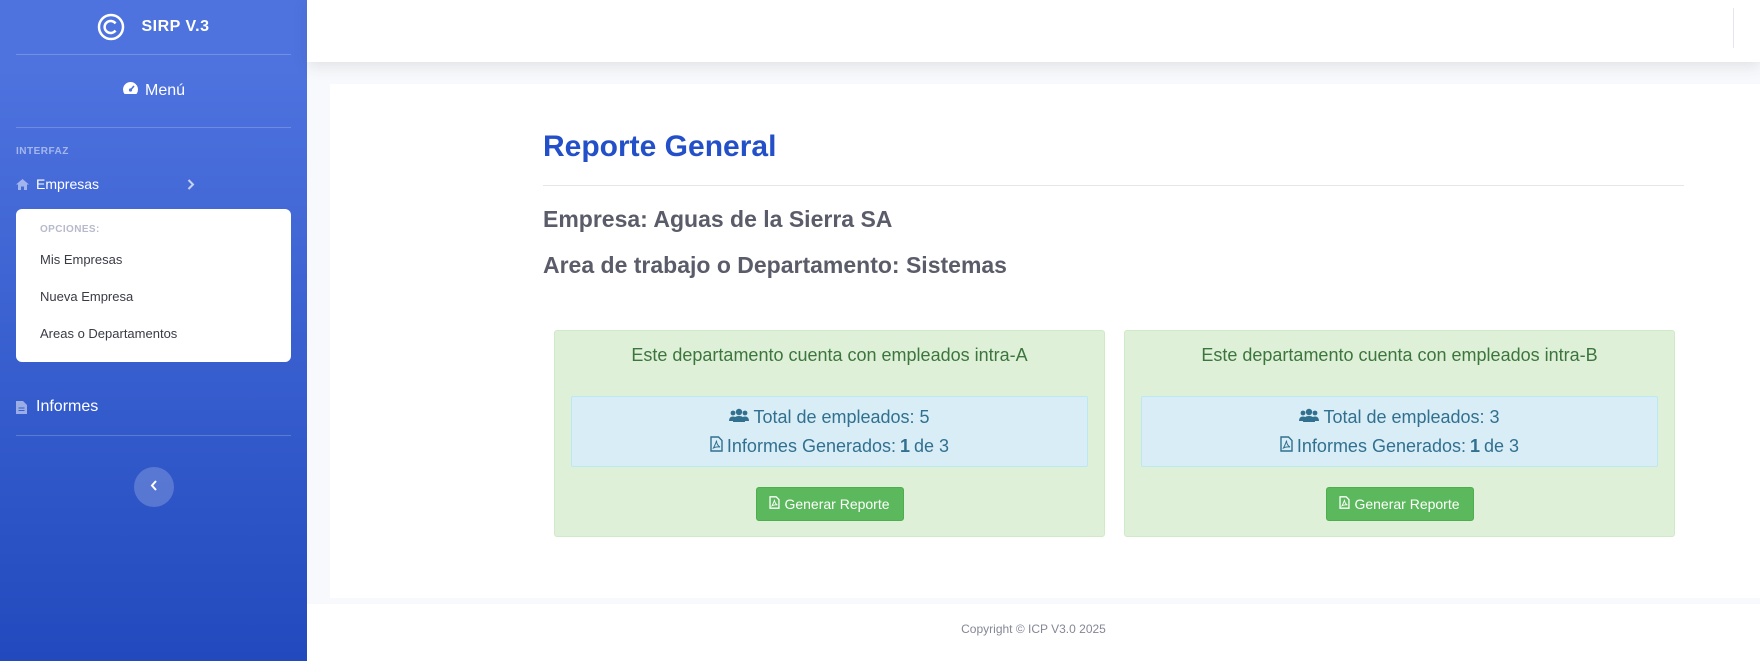 This screenshot has height=661, width=1760. What do you see at coordinates (841, 417) in the screenshot?
I see `total-employees-text: Total de empleados: 5` at bounding box center [841, 417].